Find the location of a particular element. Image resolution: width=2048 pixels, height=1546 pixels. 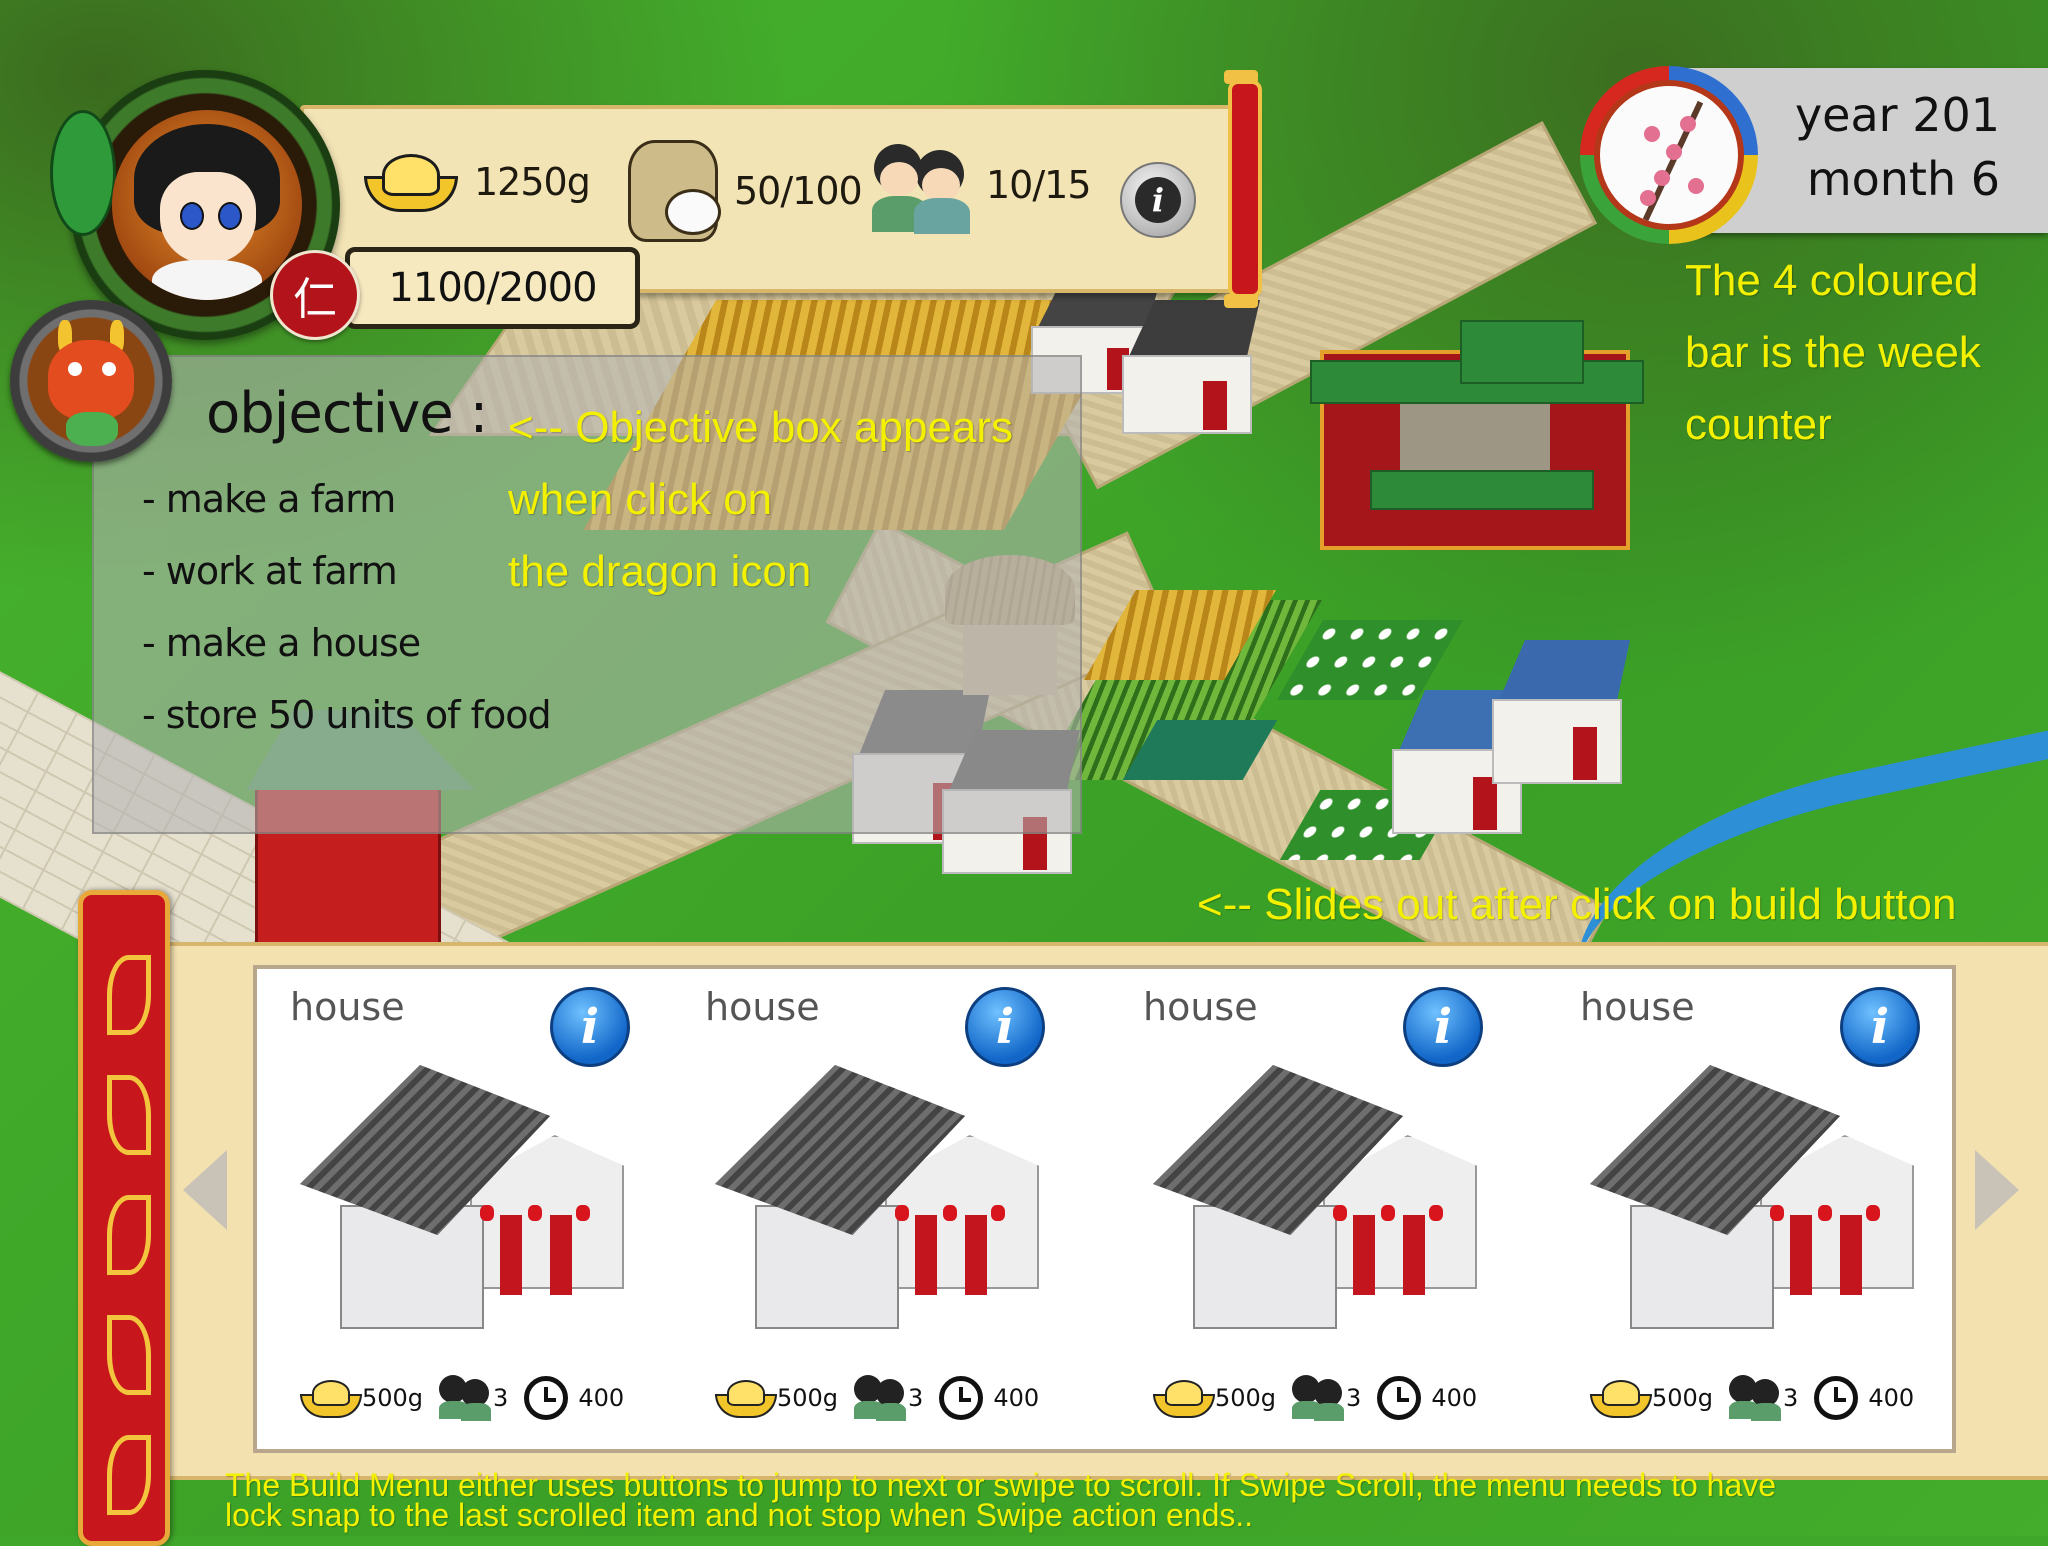

plum-blossom-icon is located at coordinates (1669, 155).